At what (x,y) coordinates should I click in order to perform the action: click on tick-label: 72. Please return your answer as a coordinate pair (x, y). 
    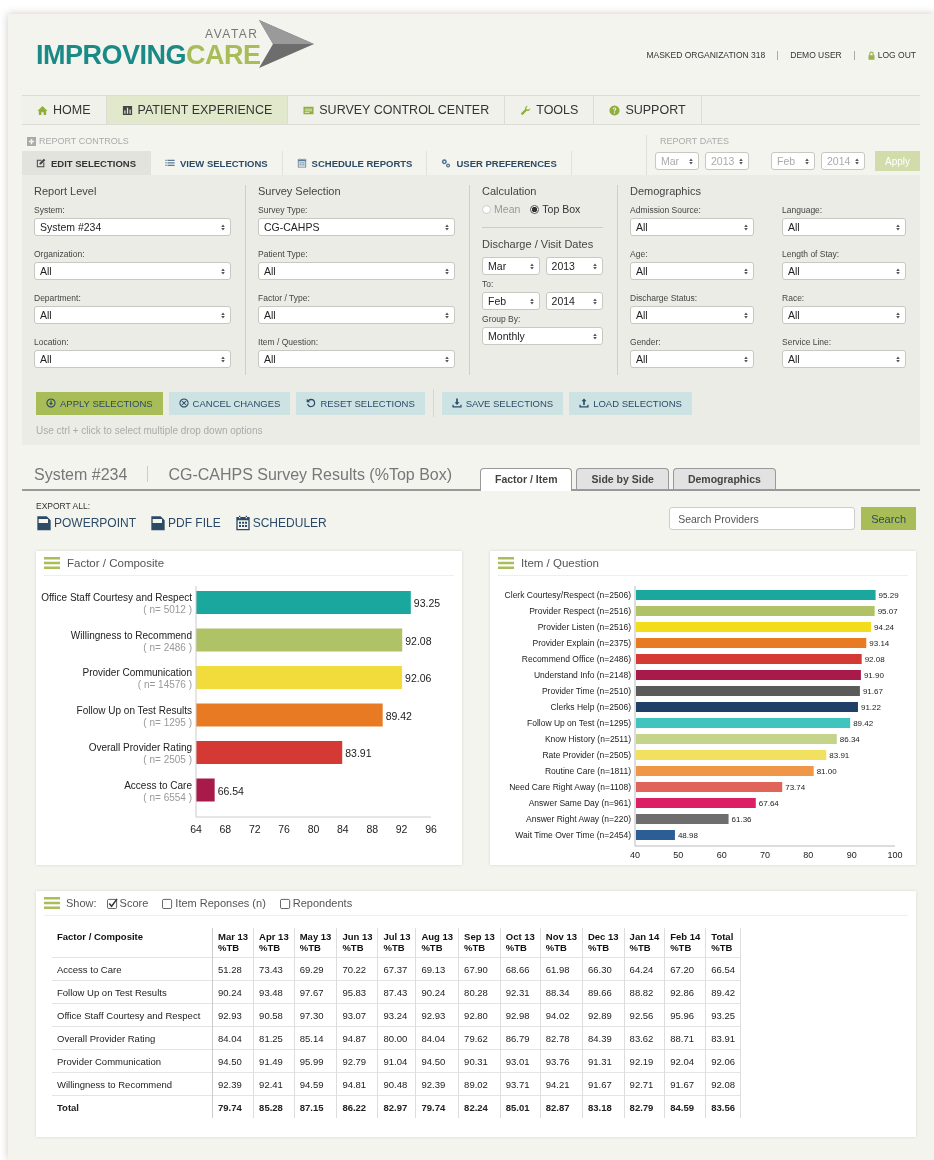
    Looking at the image, I should click on (254, 829).